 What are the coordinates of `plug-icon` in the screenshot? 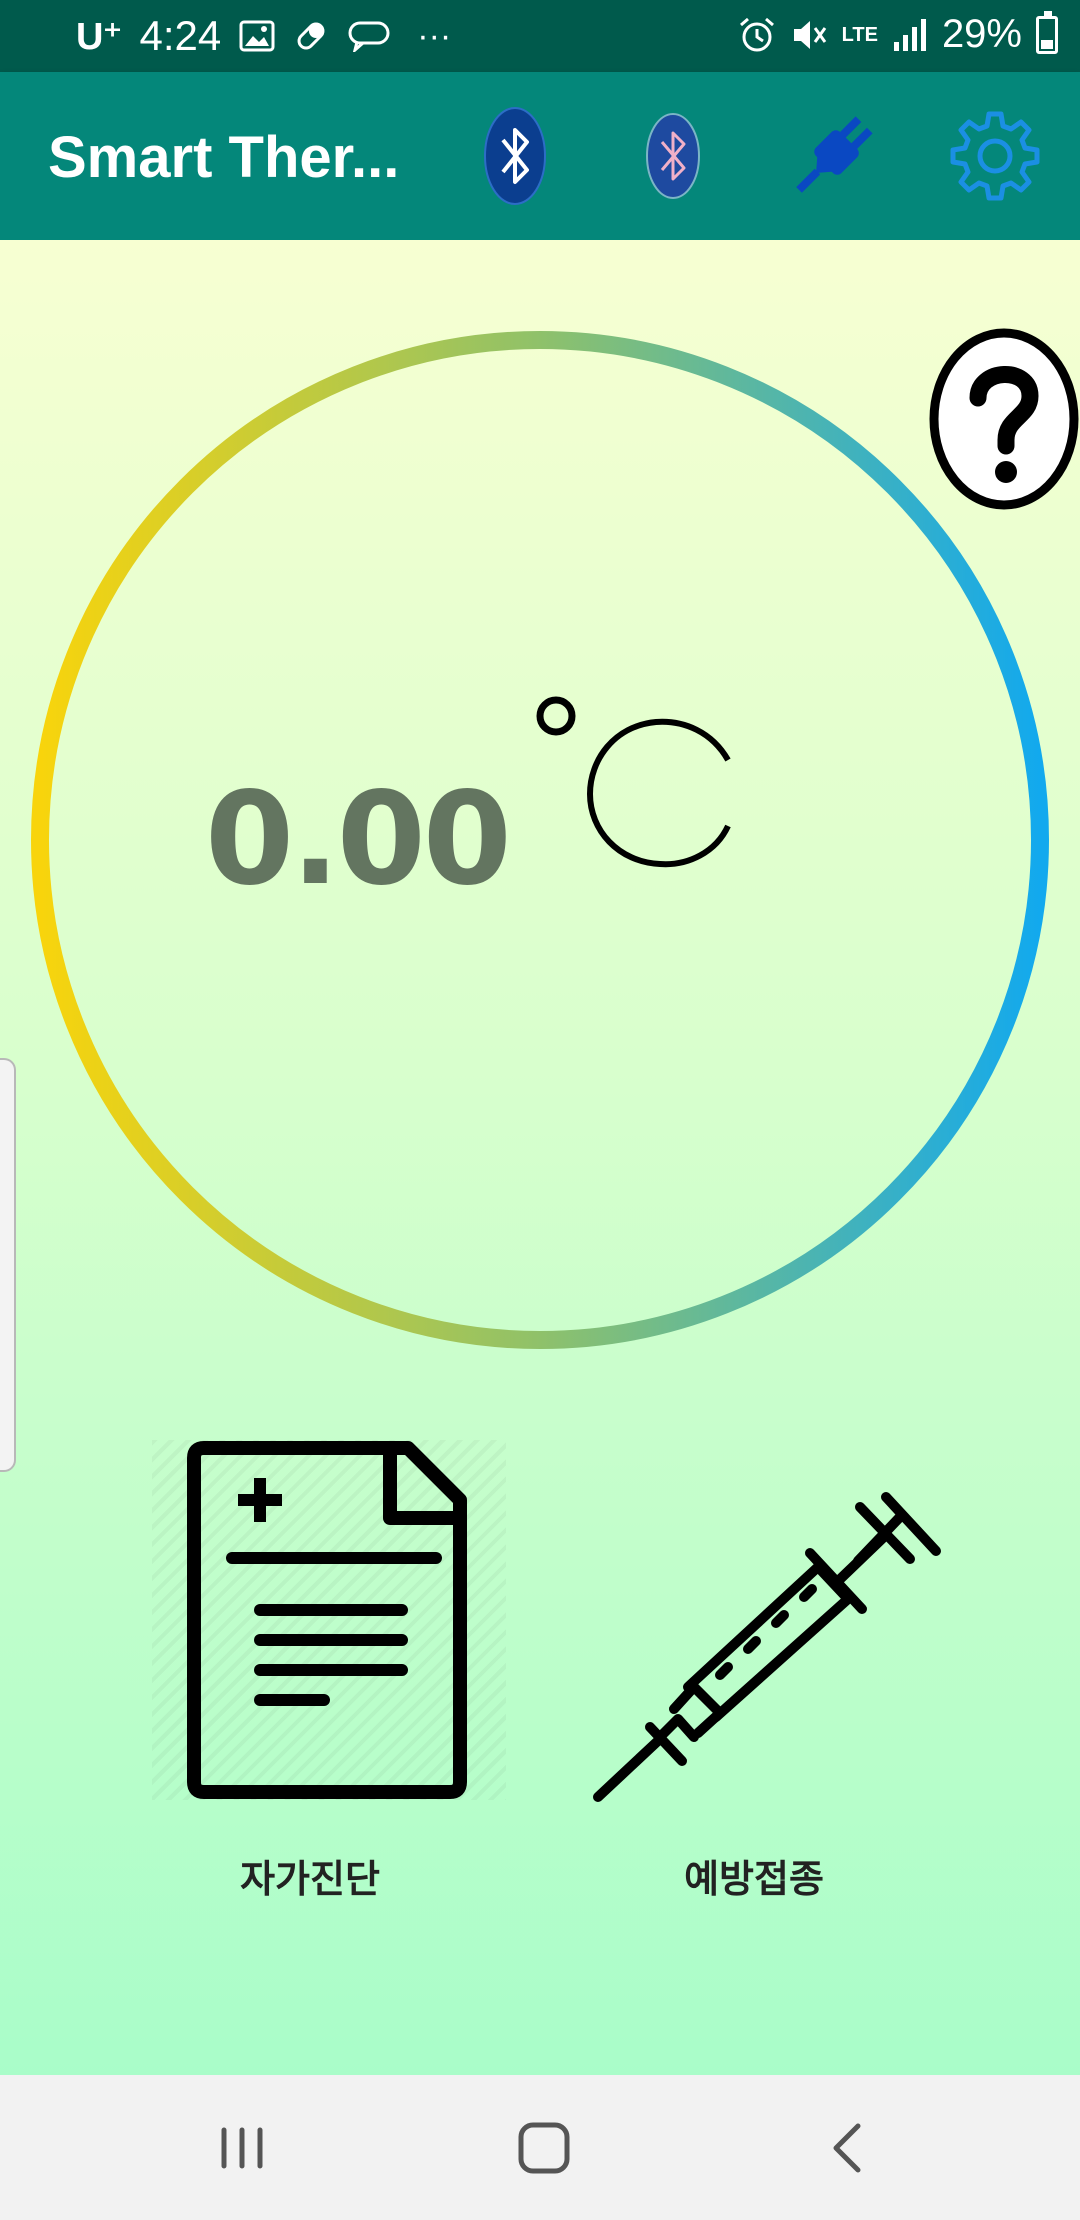 It's located at (834, 154).